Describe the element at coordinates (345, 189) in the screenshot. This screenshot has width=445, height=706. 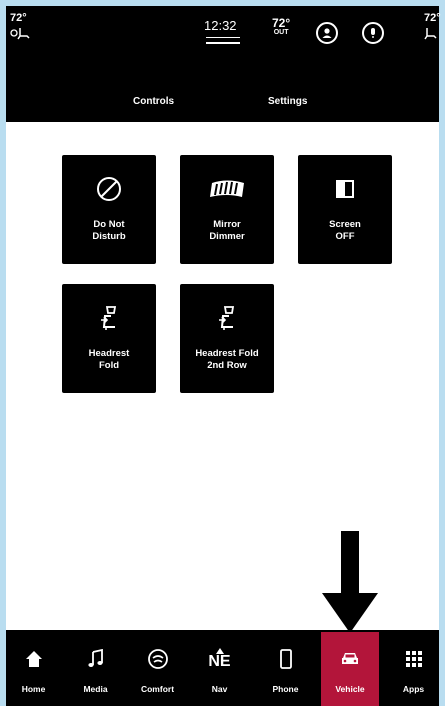
I see `screen-off-icon` at that location.